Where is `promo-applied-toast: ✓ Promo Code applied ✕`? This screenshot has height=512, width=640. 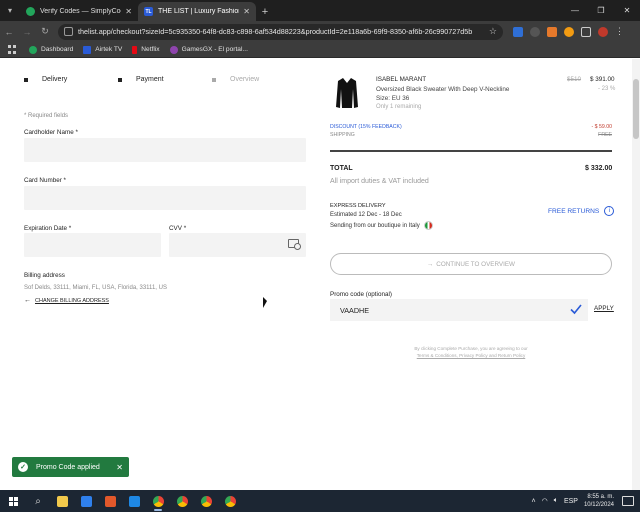 promo-applied-toast: ✓ Promo Code applied ✕ is located at coordinates (70, 467).